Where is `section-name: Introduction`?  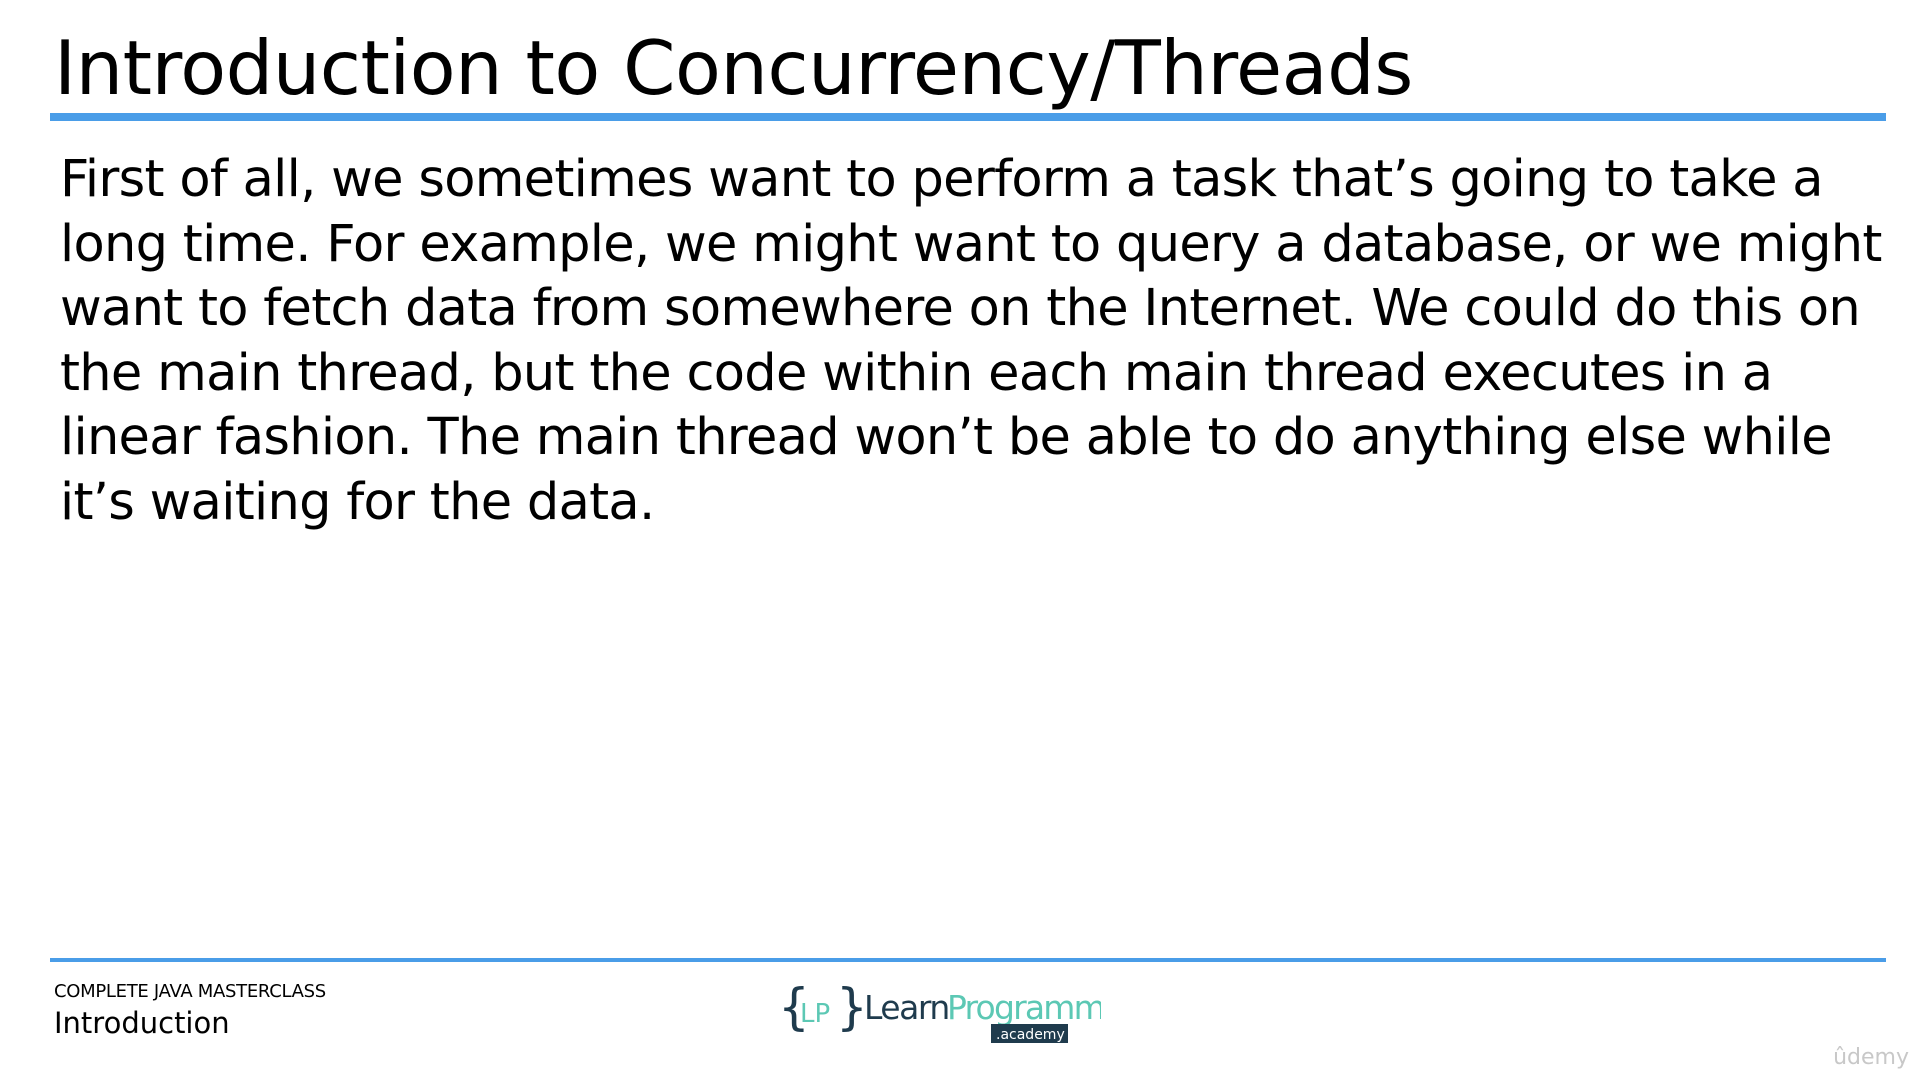 section-name: Introduction is located at coordinates (142, 1023).